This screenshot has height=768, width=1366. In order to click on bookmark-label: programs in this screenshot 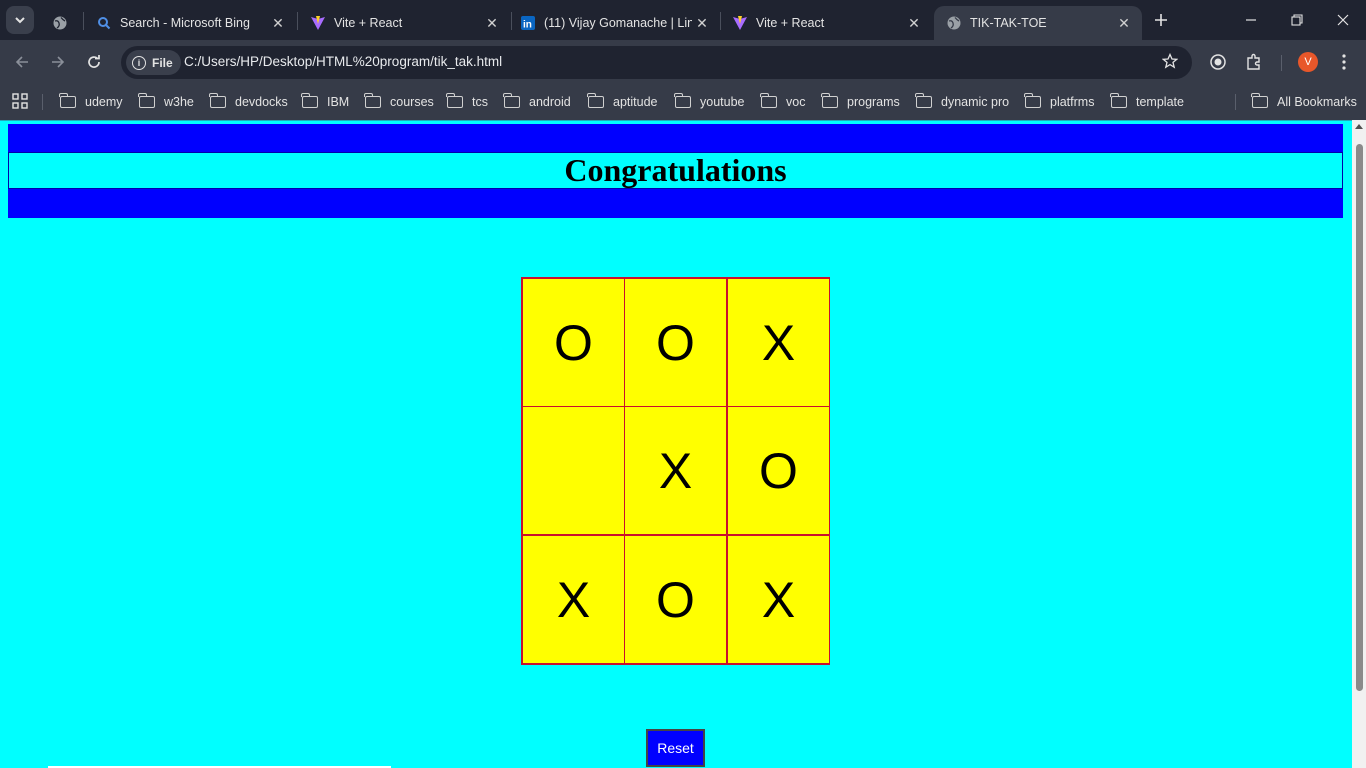, I will do `click(873, 102)`.